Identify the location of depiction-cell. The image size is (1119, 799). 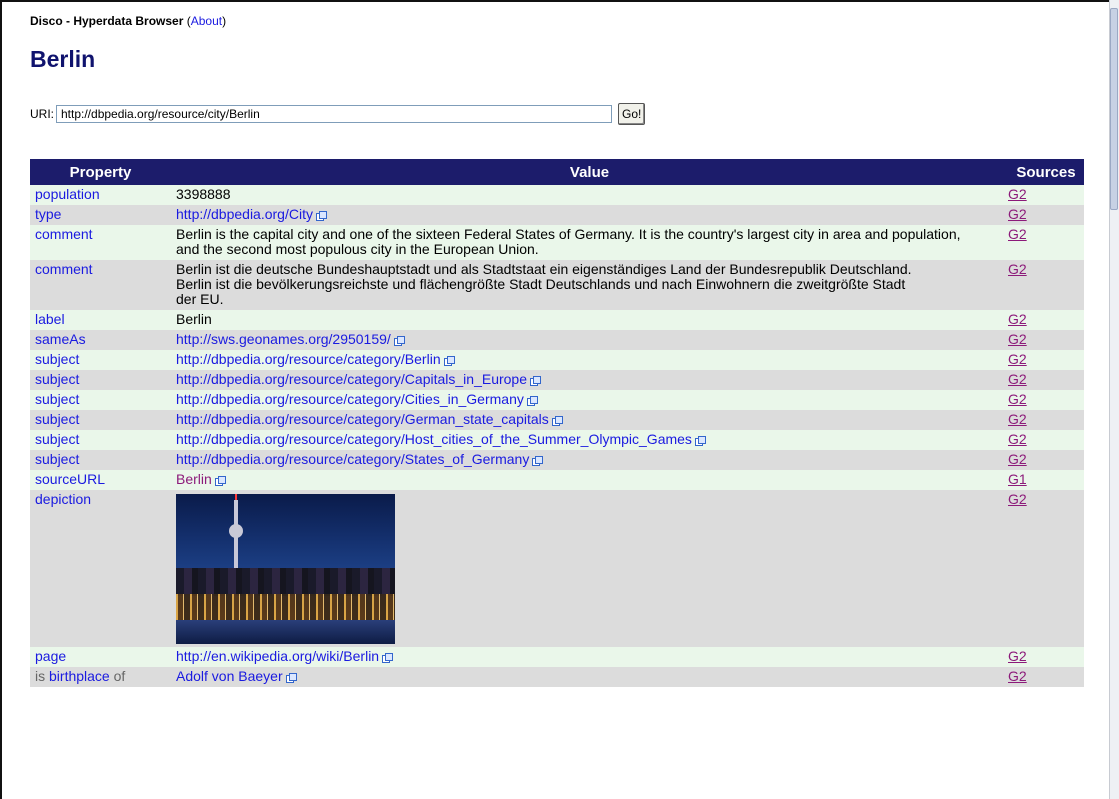
(589, 568).